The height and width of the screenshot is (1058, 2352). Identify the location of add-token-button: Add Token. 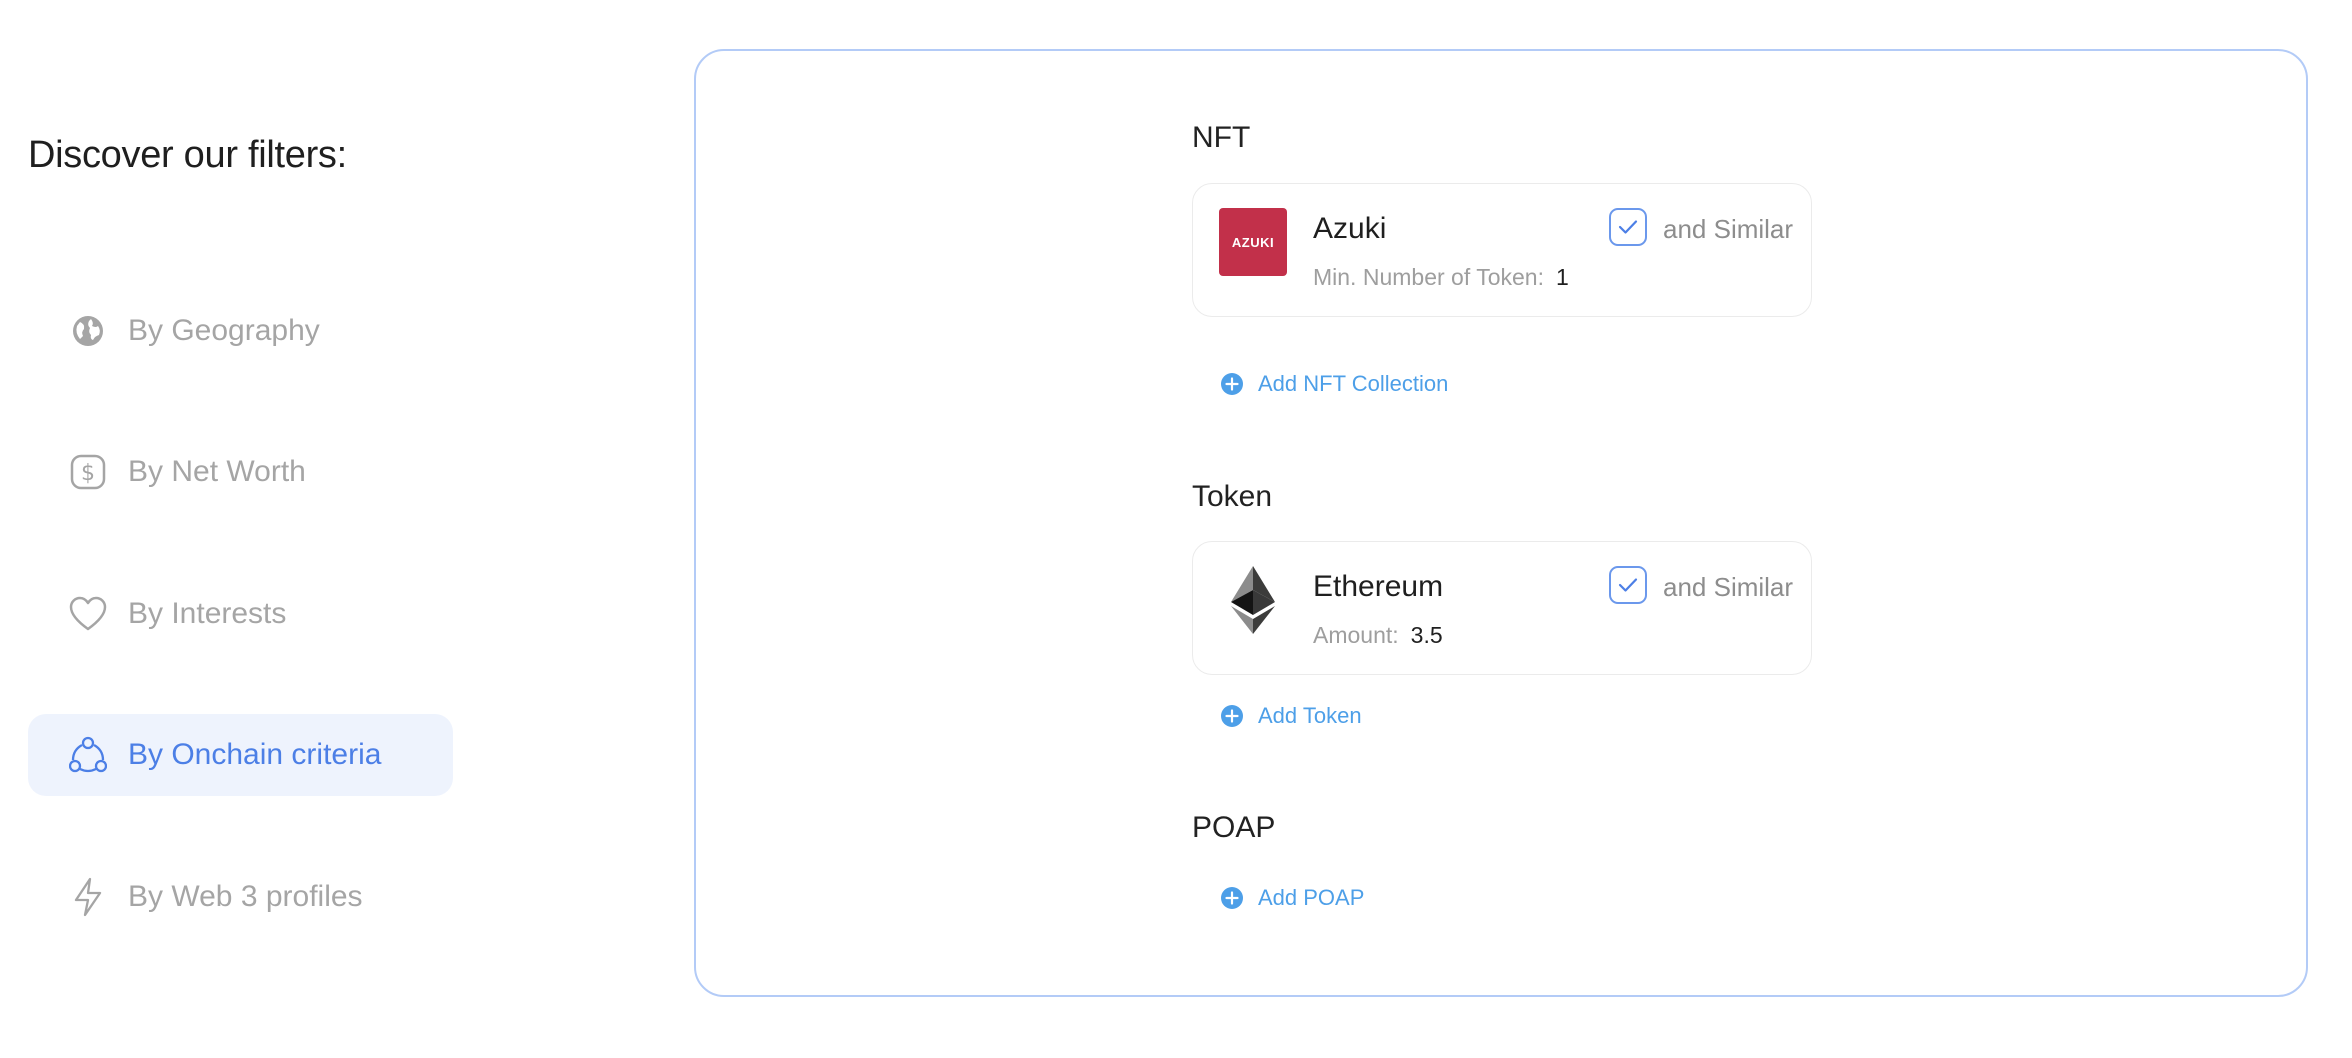
(1291, 716).